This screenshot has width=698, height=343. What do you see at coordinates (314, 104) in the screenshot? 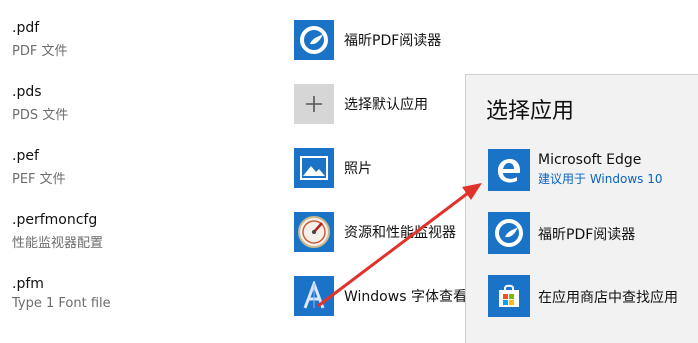
I see `plus-icon` at bounding box center [314, 104].